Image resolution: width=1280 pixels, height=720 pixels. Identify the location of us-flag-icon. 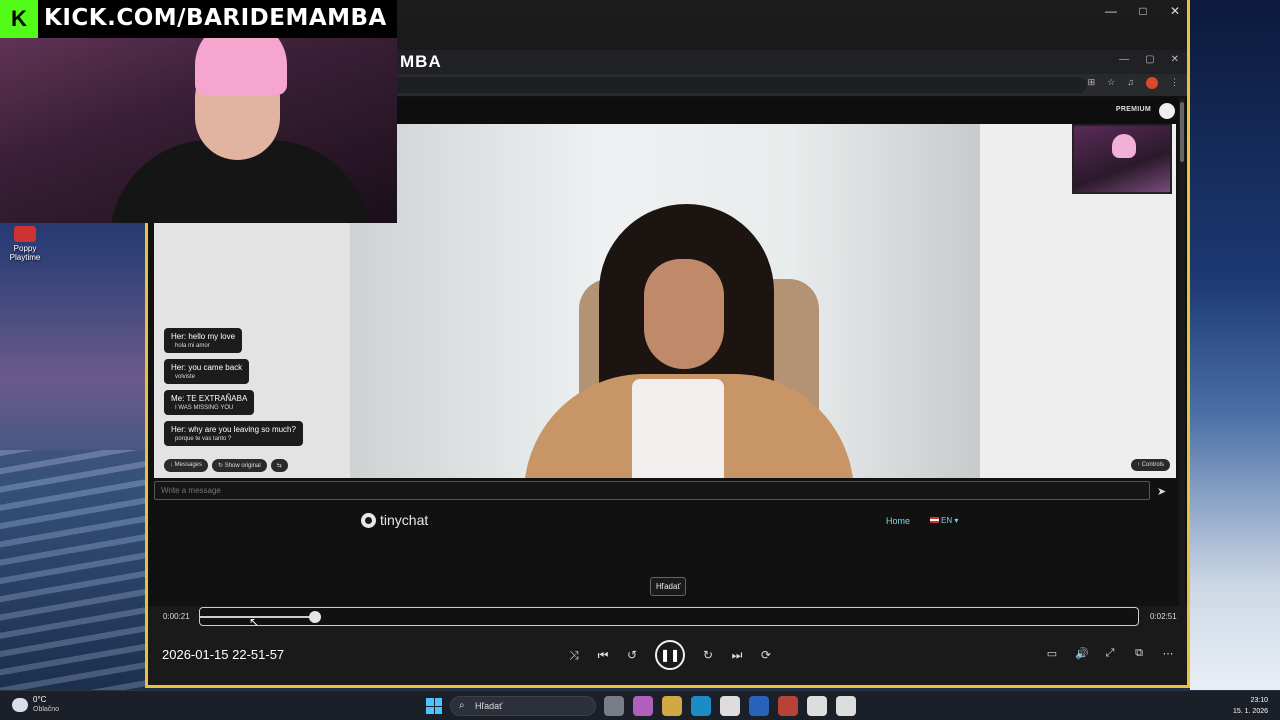
(934, 520).